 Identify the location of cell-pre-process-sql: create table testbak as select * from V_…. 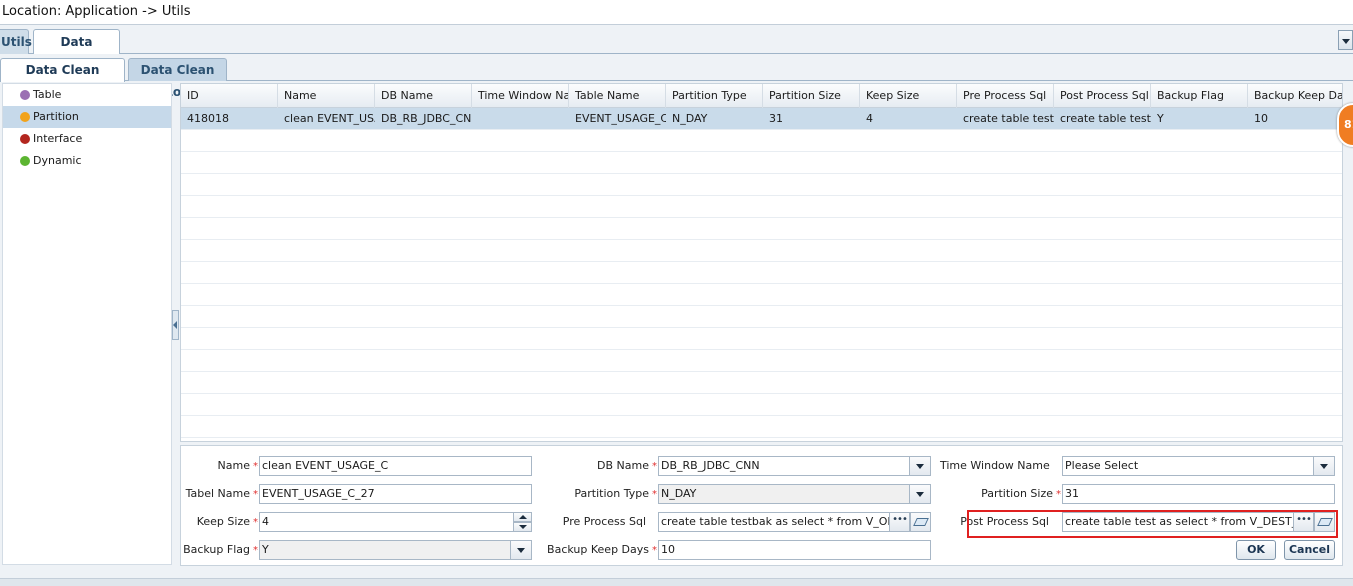
(1008, 118).